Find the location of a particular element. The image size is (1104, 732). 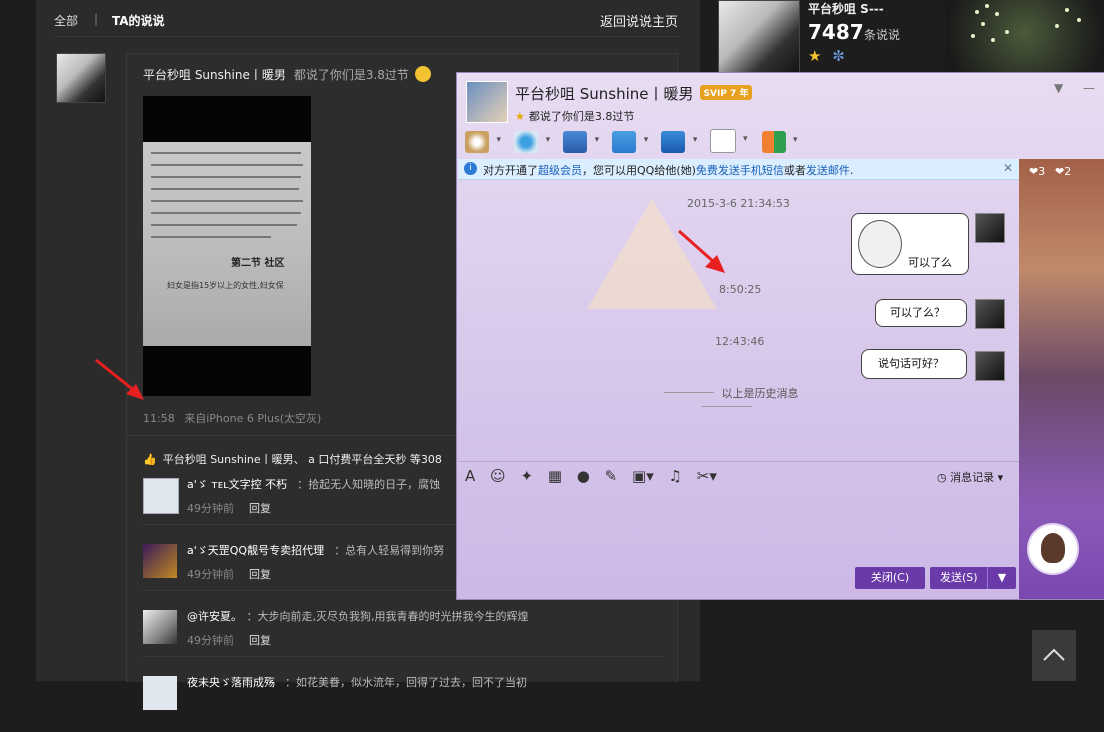

video-call-icon is located at coordinates (532, 142).